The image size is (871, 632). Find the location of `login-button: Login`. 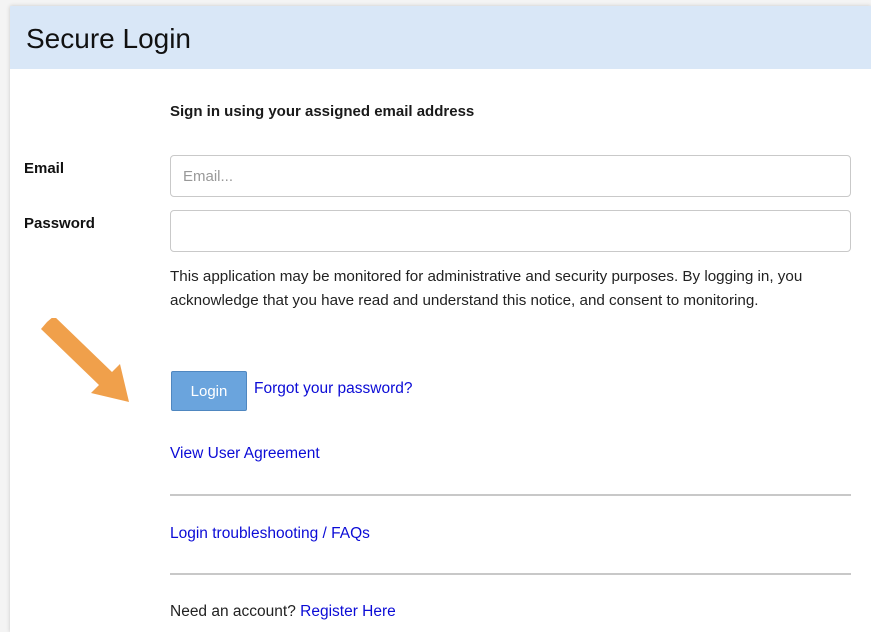

login-button: Login is located at coordinates (209, 391).